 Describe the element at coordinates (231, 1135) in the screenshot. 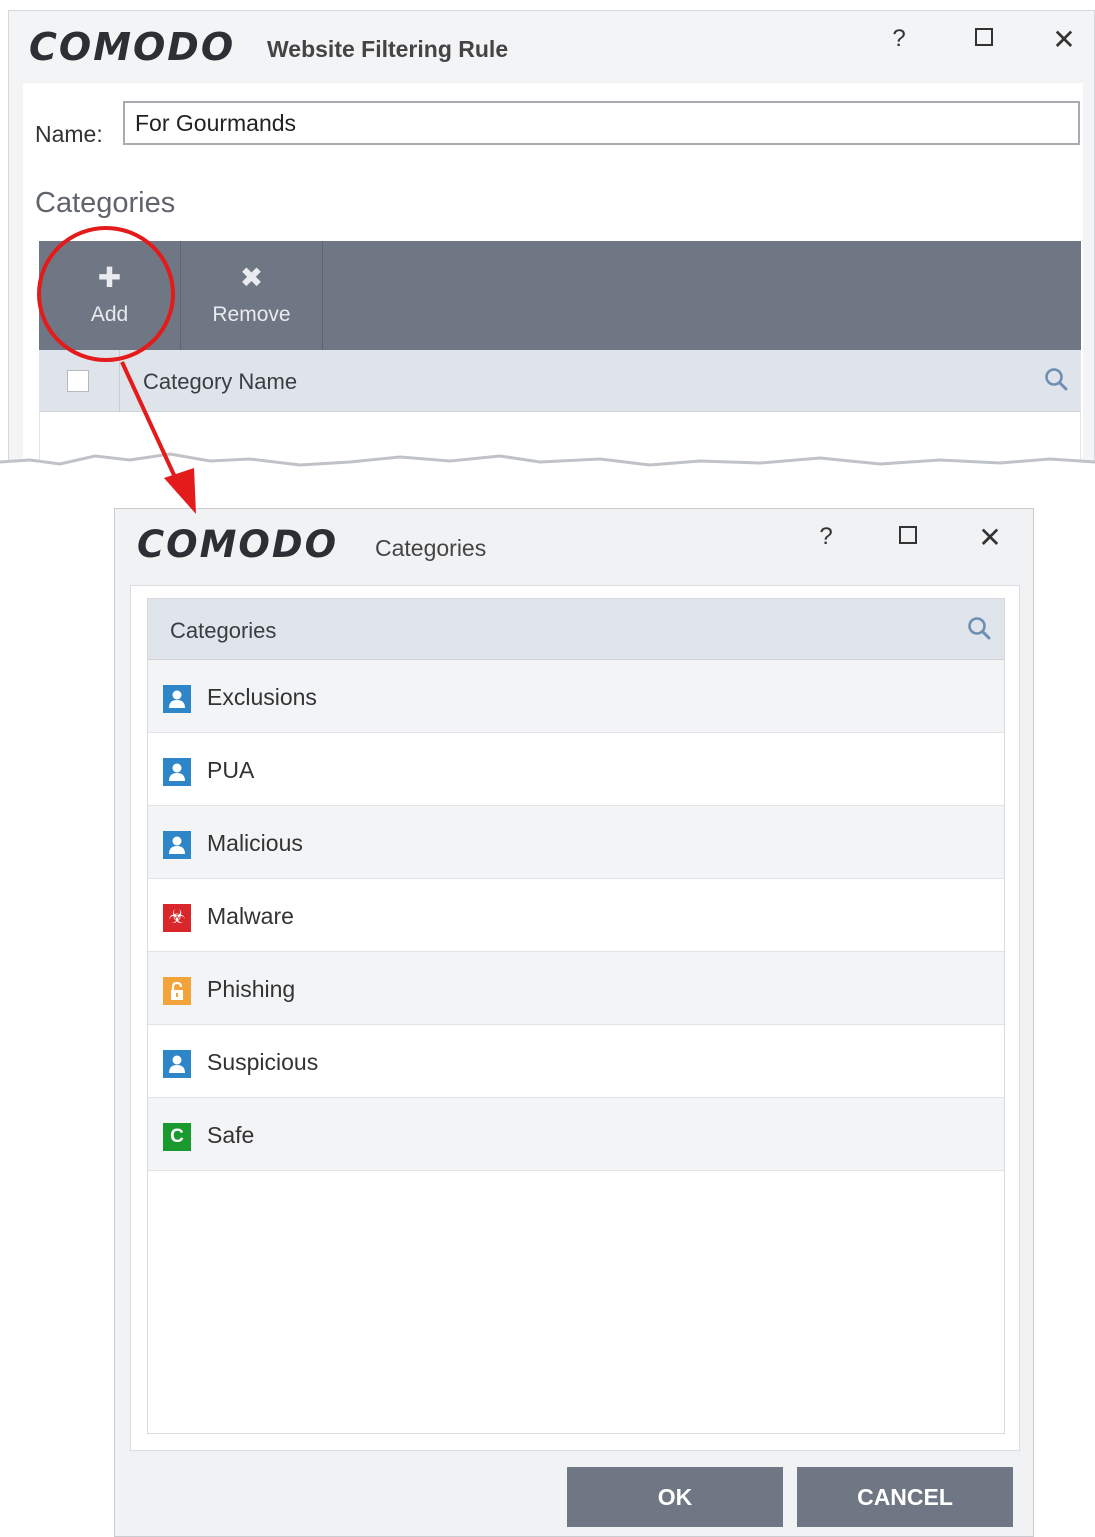

I see `category-label: Safe` at that location.